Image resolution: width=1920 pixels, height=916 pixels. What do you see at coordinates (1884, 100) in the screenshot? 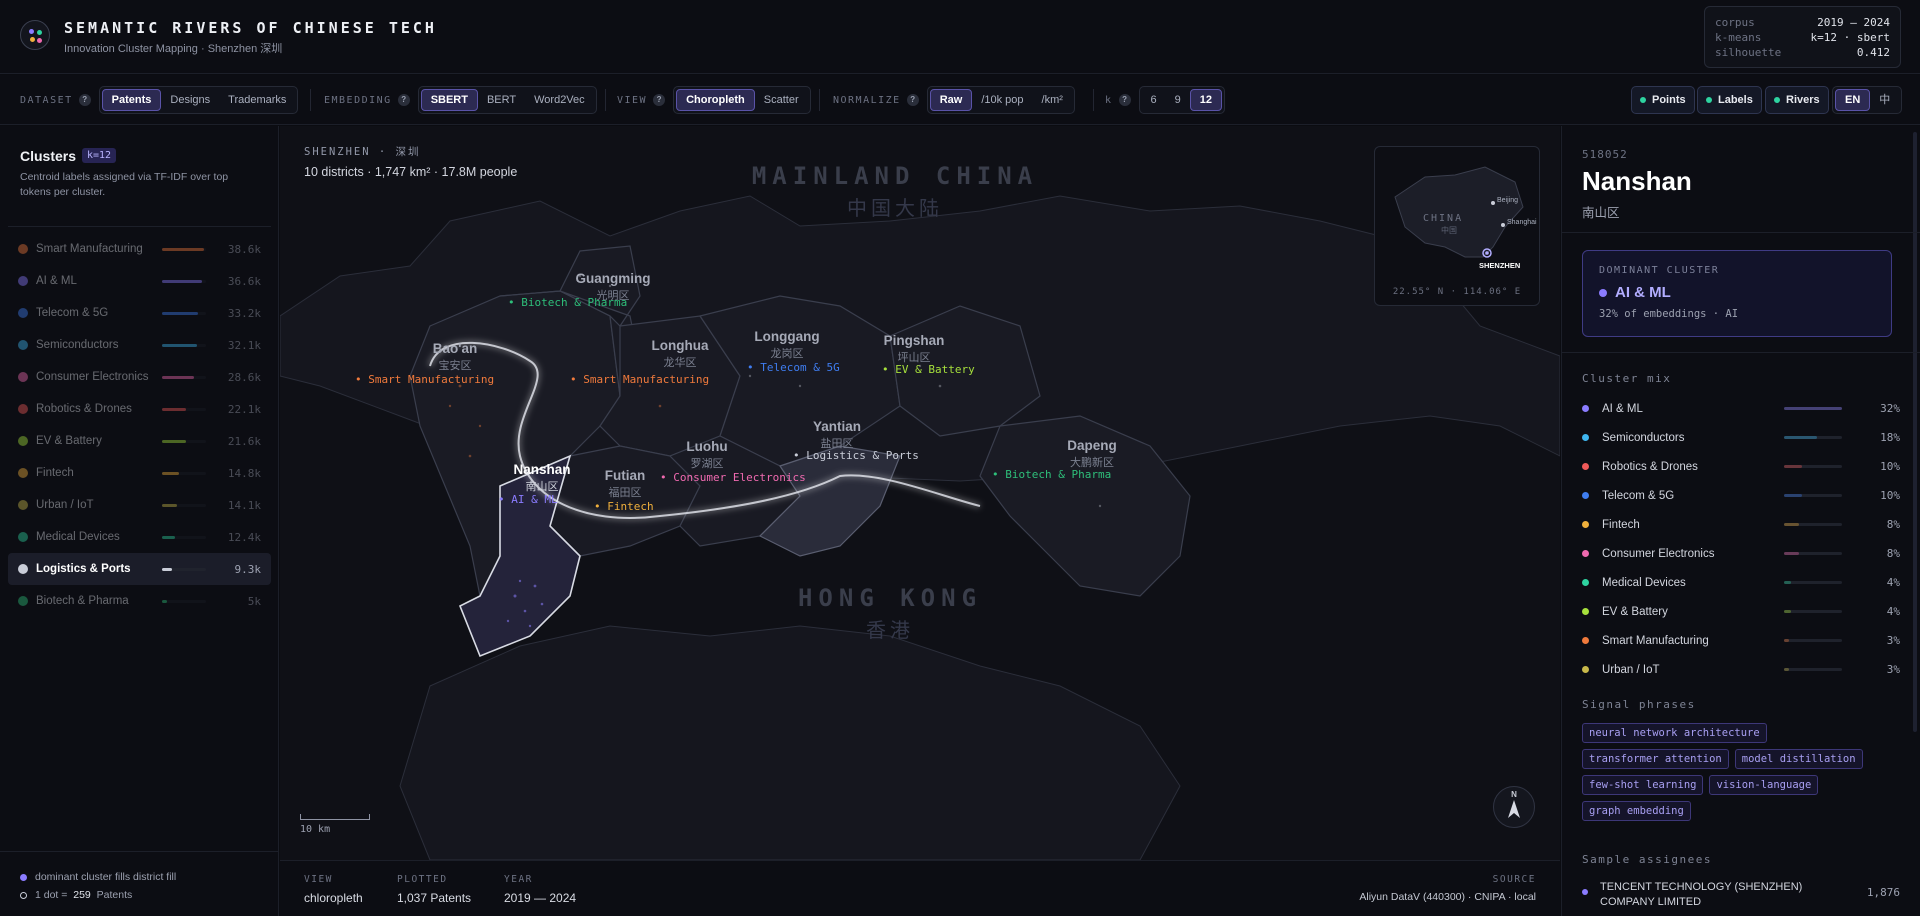
I see `lang-zh-button: 中` at bounding box center [1884, 100].